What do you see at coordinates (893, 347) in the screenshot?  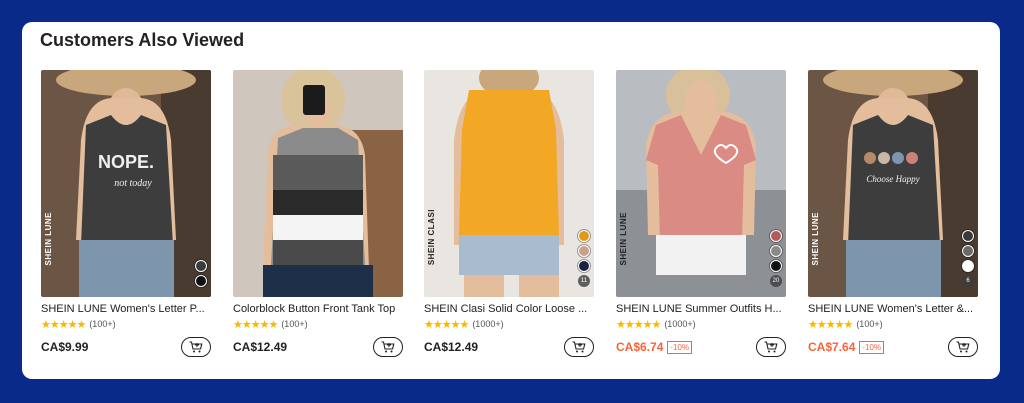 I see `price-row: CA$7.64 -10%` at bounding box center [893, 347].